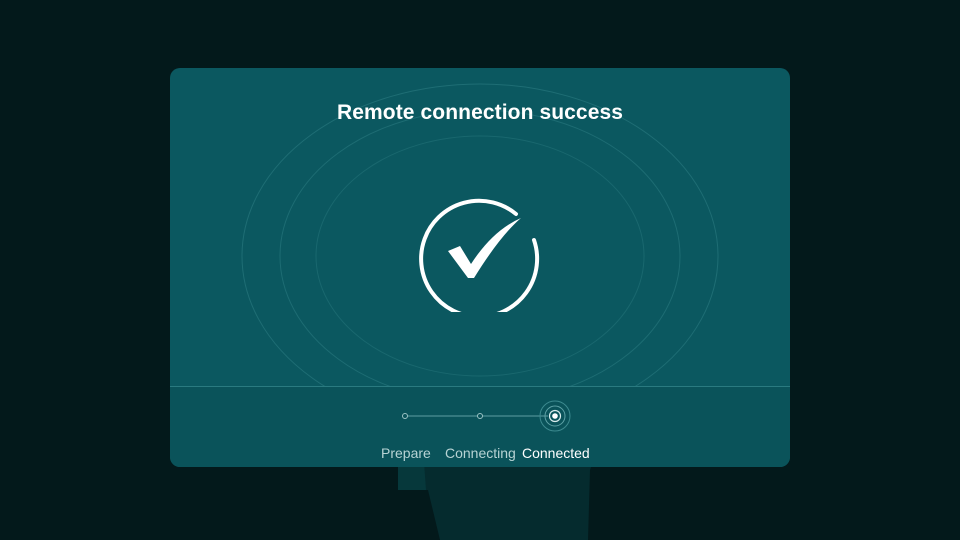 This screenshot has width=960, height=540. What do you see at coordinates (405, 416) in the screenshot?
I see `step-dot-prepare` at bounding box center [405, 416].